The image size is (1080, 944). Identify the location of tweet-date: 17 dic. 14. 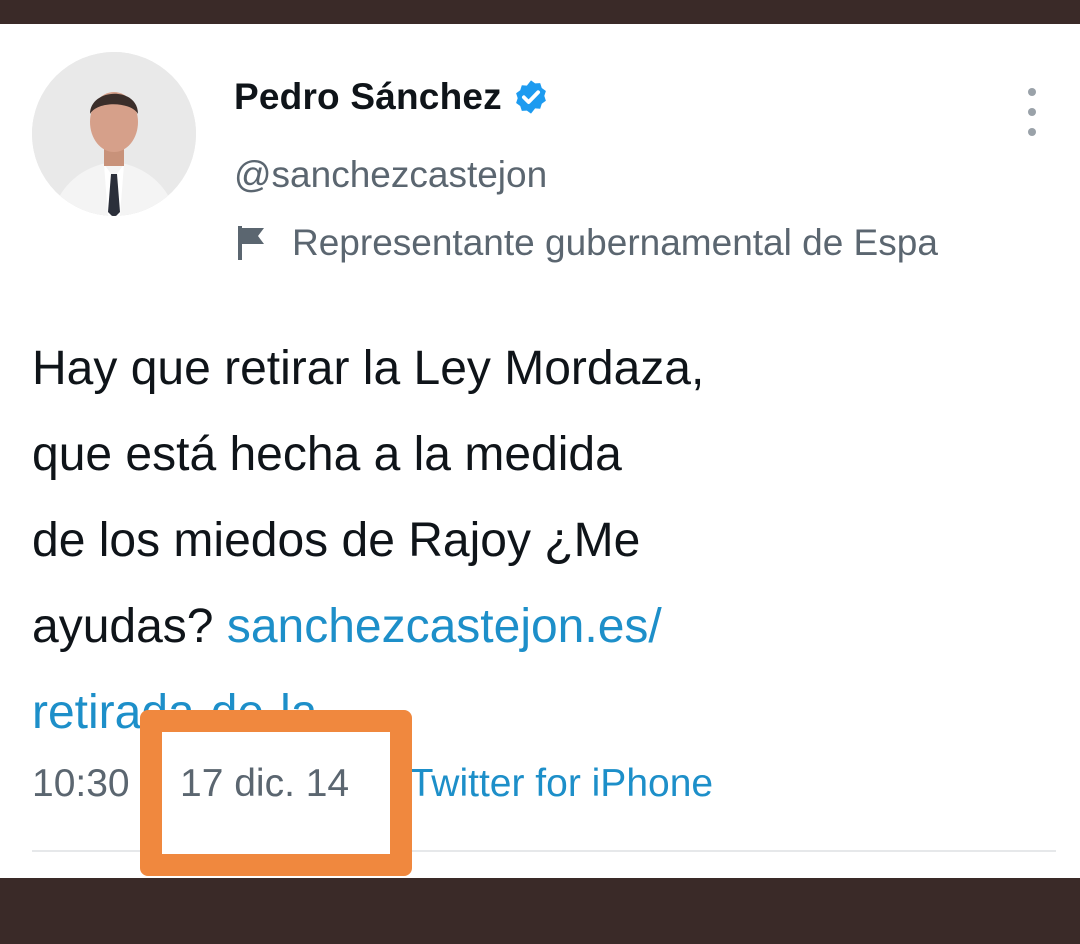
(265, 783).